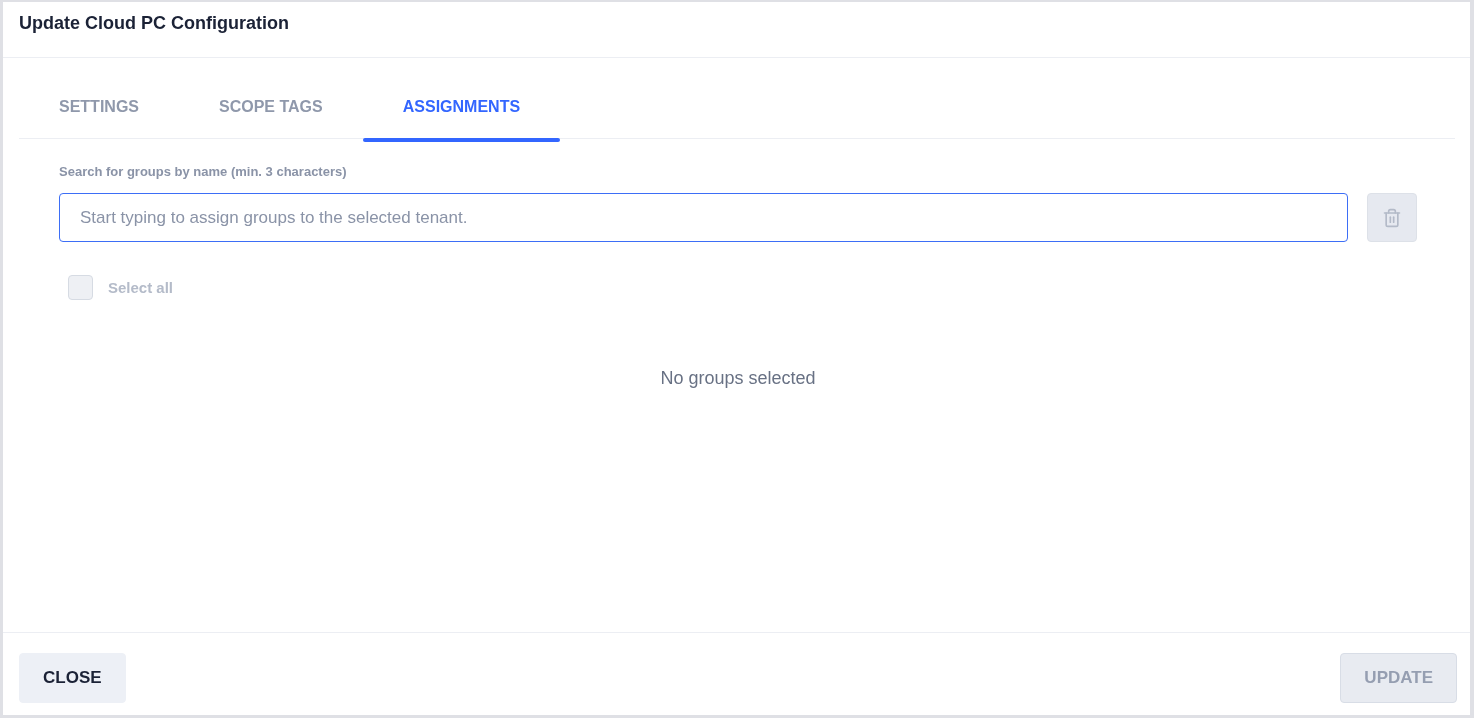  Describe the element at coordinates (271, 98) in the screenshot. I see `tab: SCOPE TAGS` at that location.